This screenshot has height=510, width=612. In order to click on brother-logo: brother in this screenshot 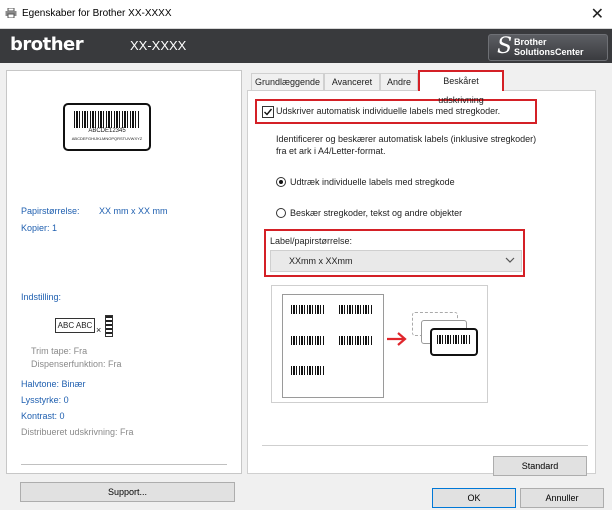, I will do `click(47, 44)`.